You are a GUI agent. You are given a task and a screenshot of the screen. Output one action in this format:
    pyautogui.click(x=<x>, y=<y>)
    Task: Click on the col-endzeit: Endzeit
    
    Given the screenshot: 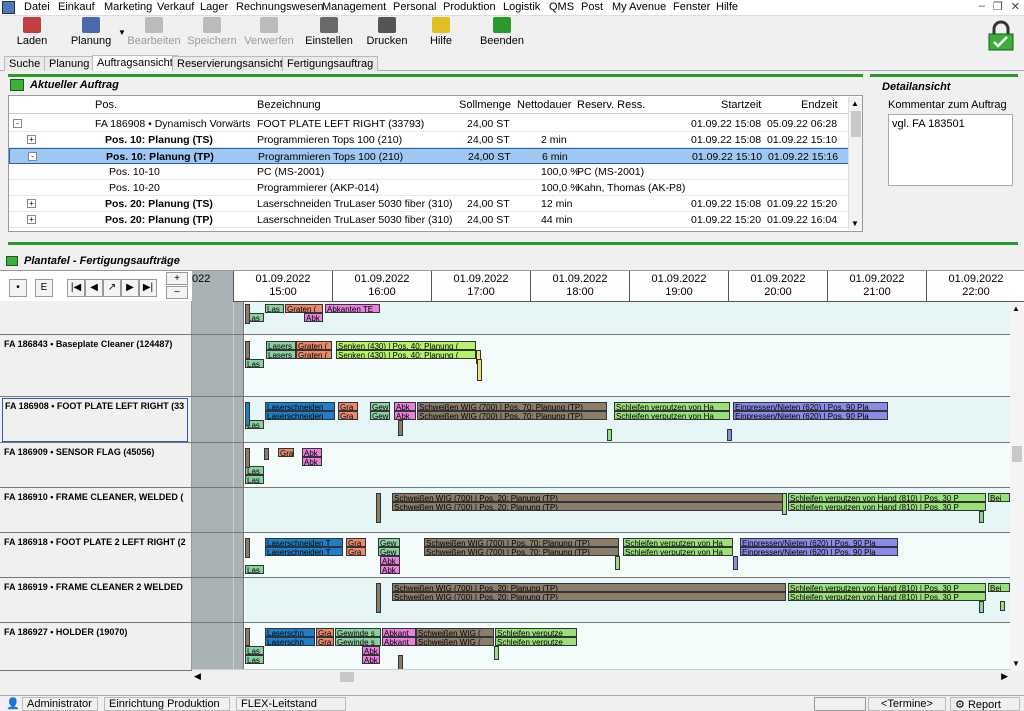 What is the action you would take?
    pyautogui.click(x=819, y=105)
    